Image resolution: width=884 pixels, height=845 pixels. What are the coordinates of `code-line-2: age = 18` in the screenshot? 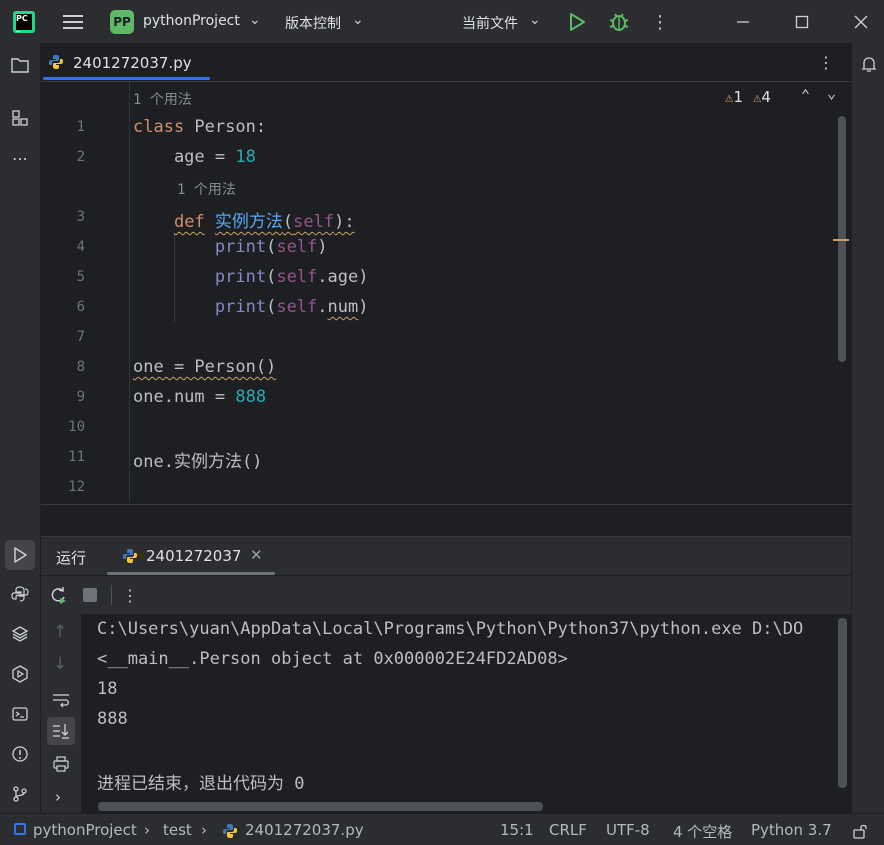 It's located at (194, 157).